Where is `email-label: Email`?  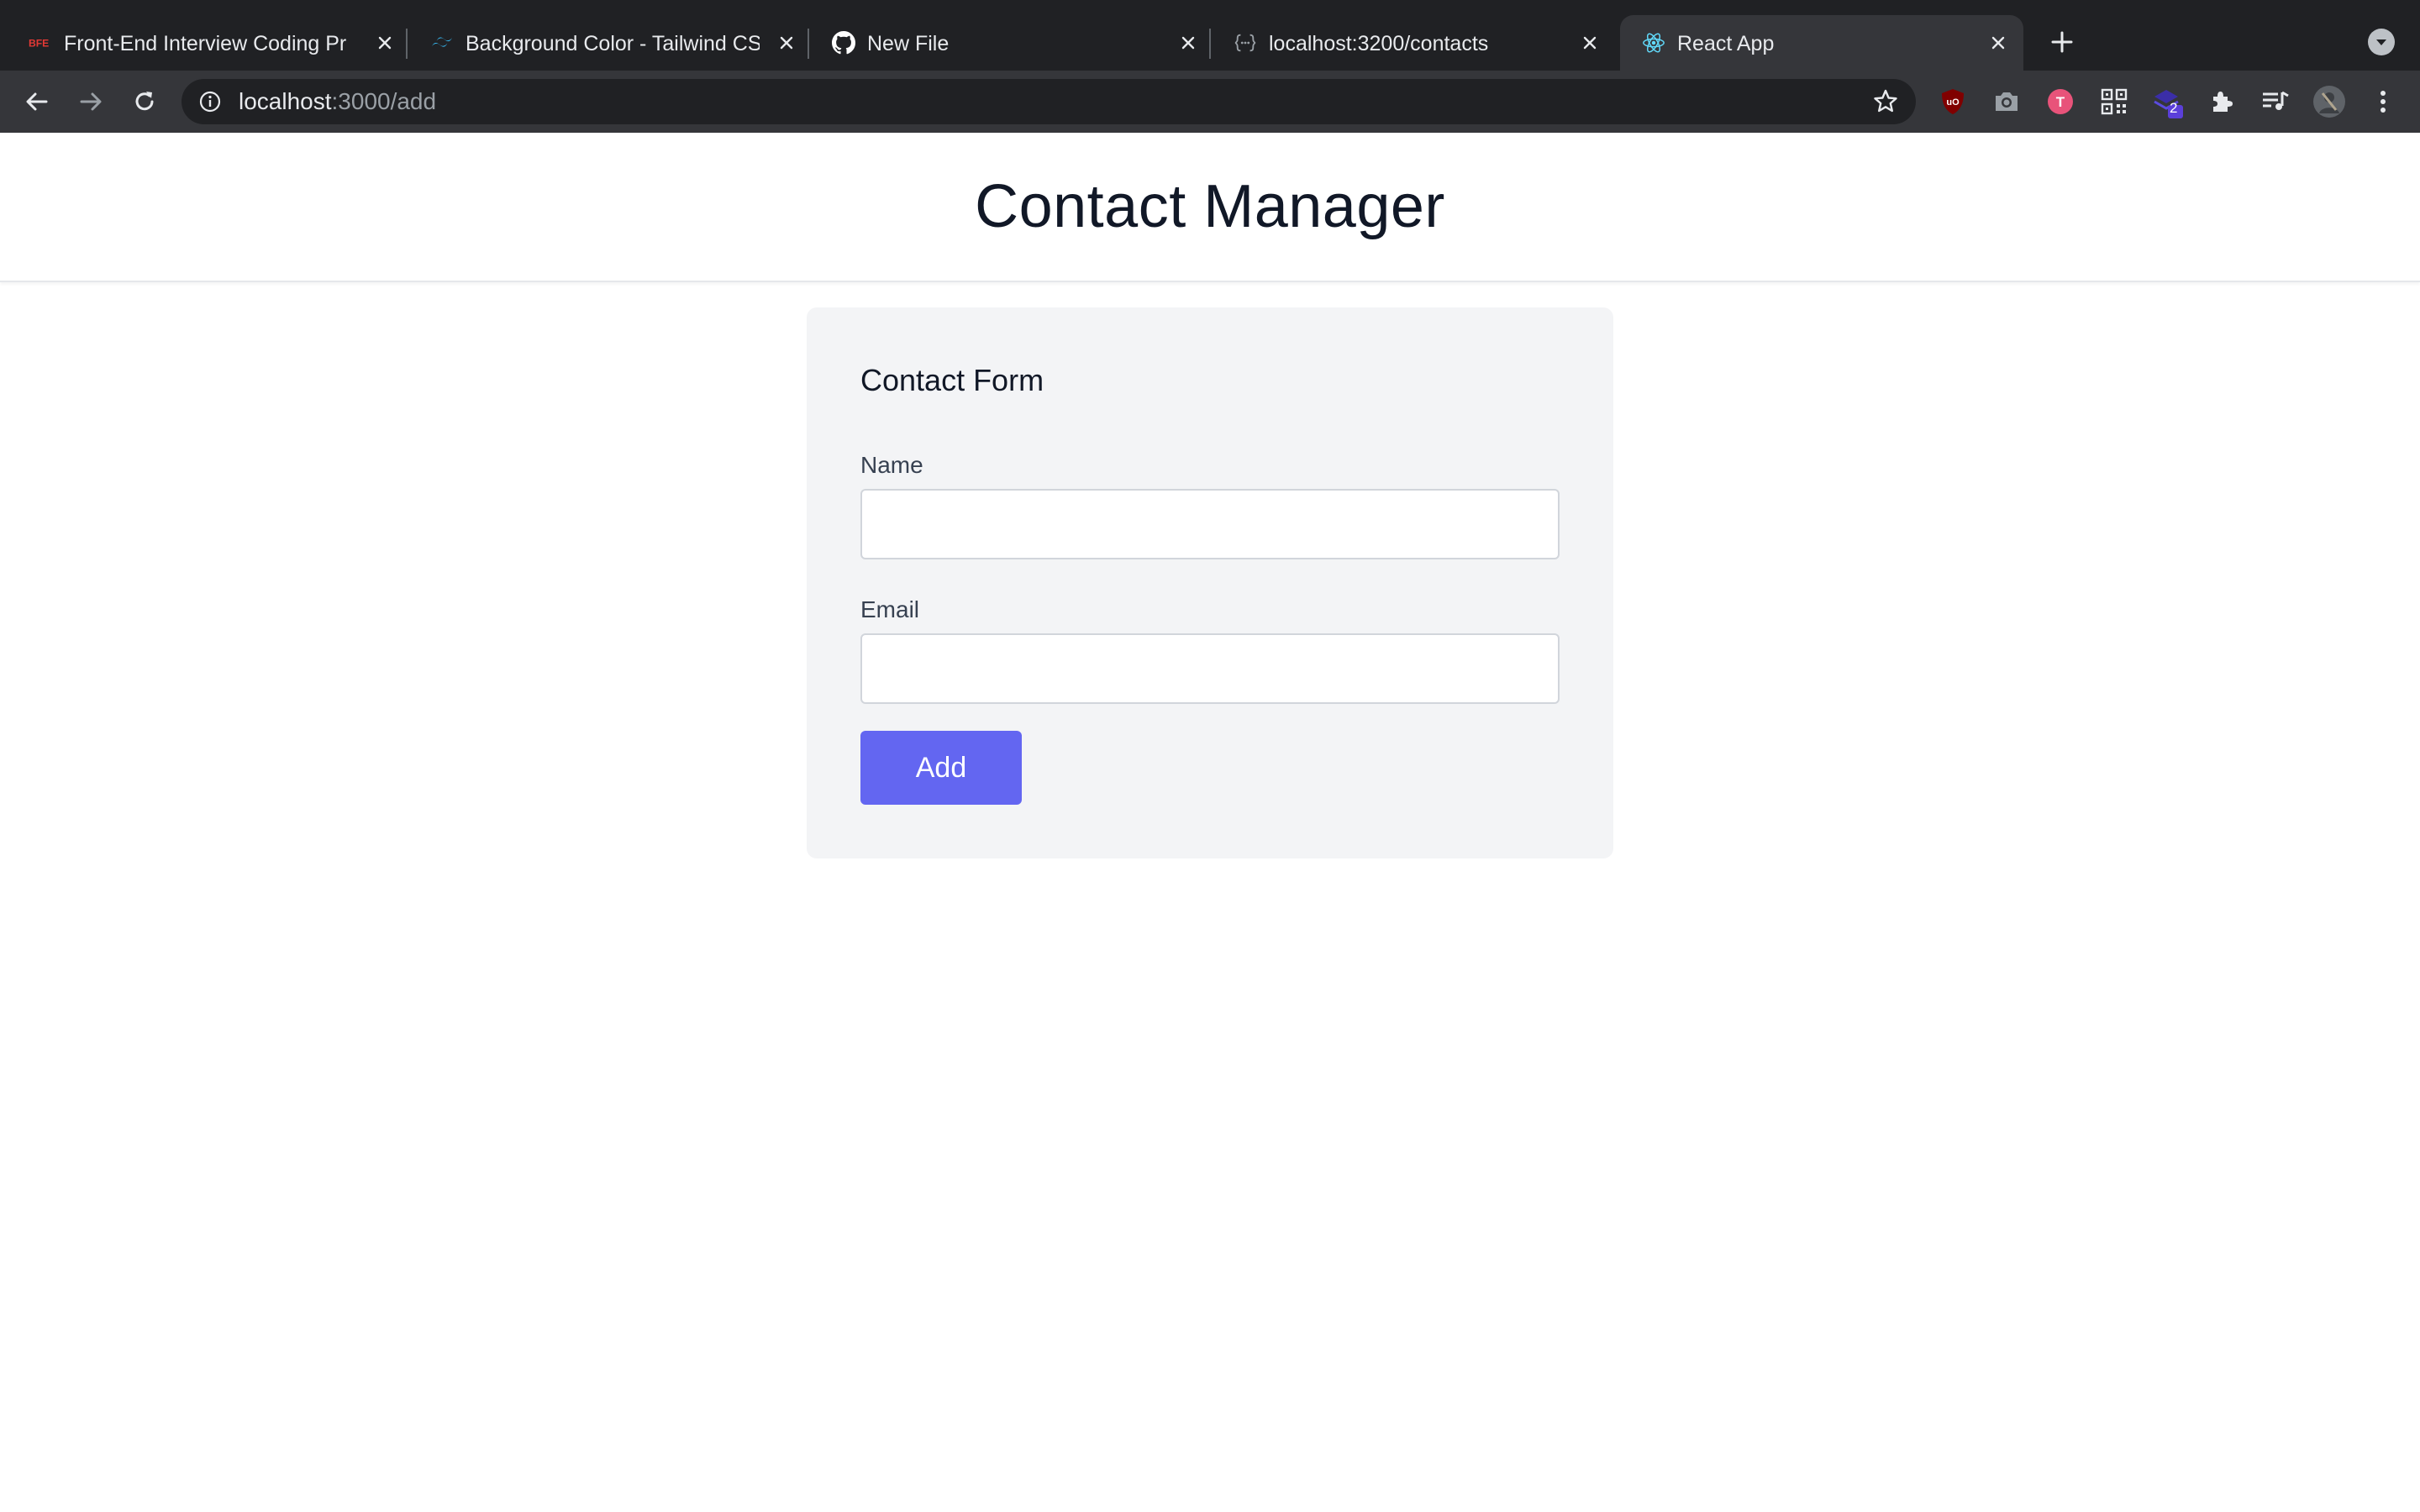 email-label: Email is located at coordinates (890, 609).